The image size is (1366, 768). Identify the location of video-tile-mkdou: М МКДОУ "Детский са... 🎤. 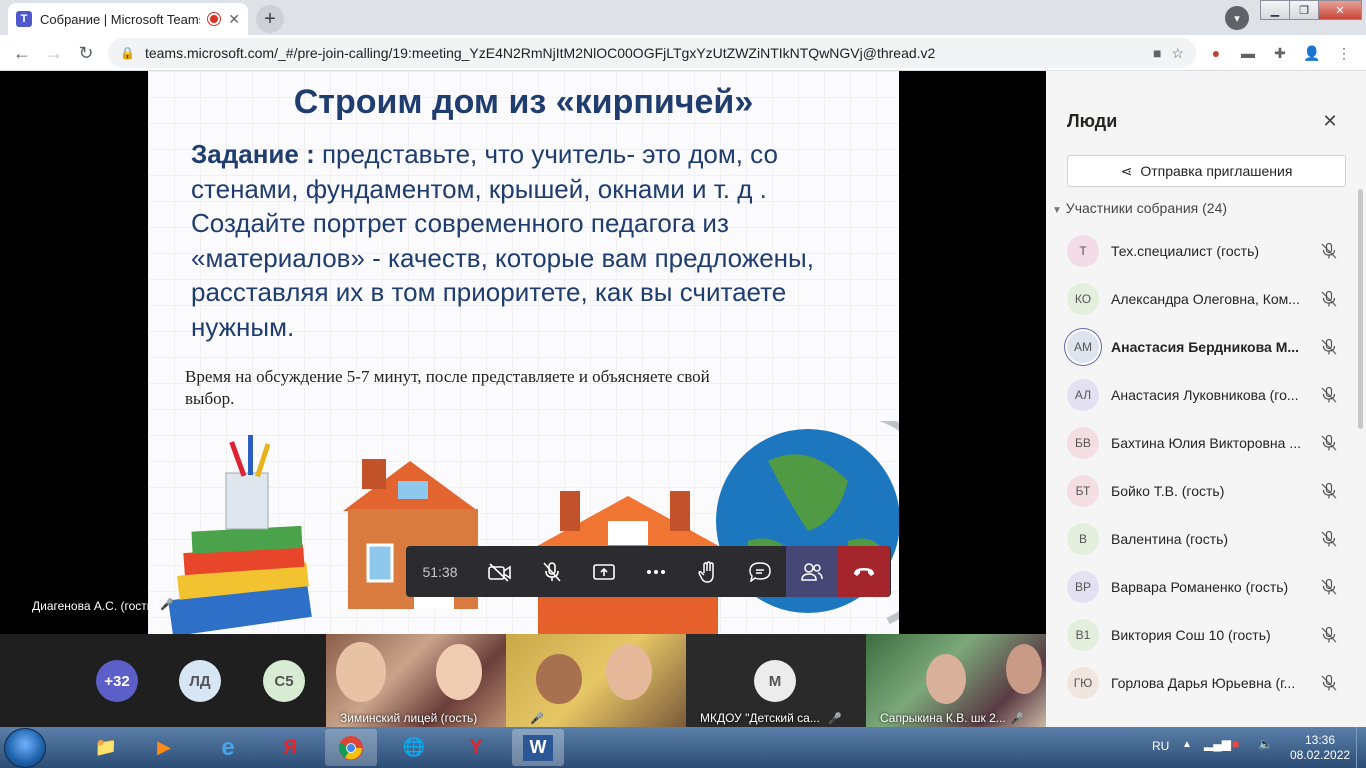
(776, 680).